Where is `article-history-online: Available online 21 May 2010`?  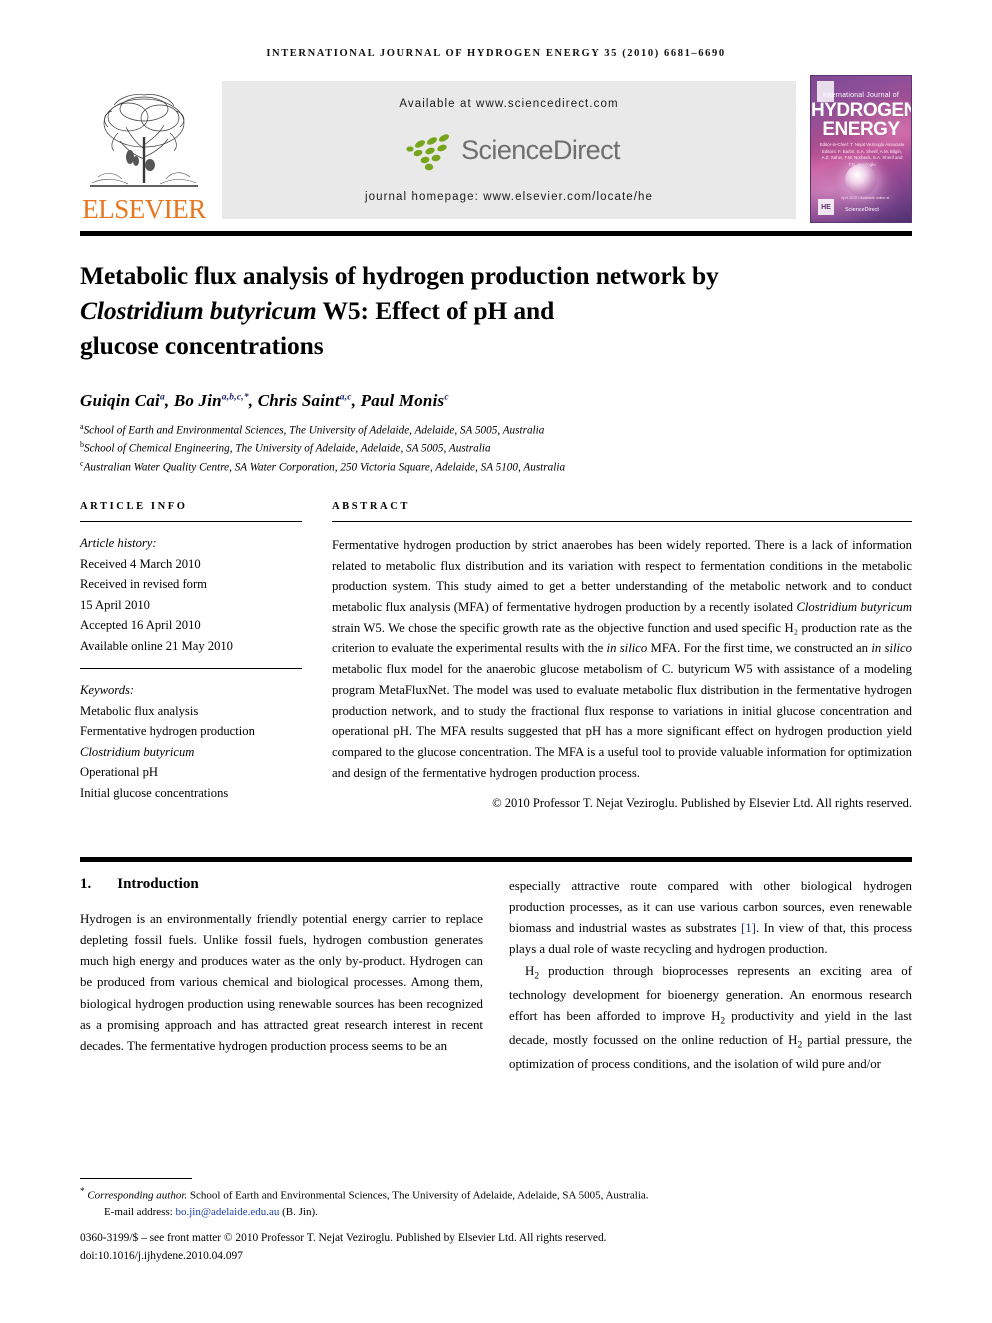 article-history-online: Available online 21 May 2010 is located at coordinates (156, 645).